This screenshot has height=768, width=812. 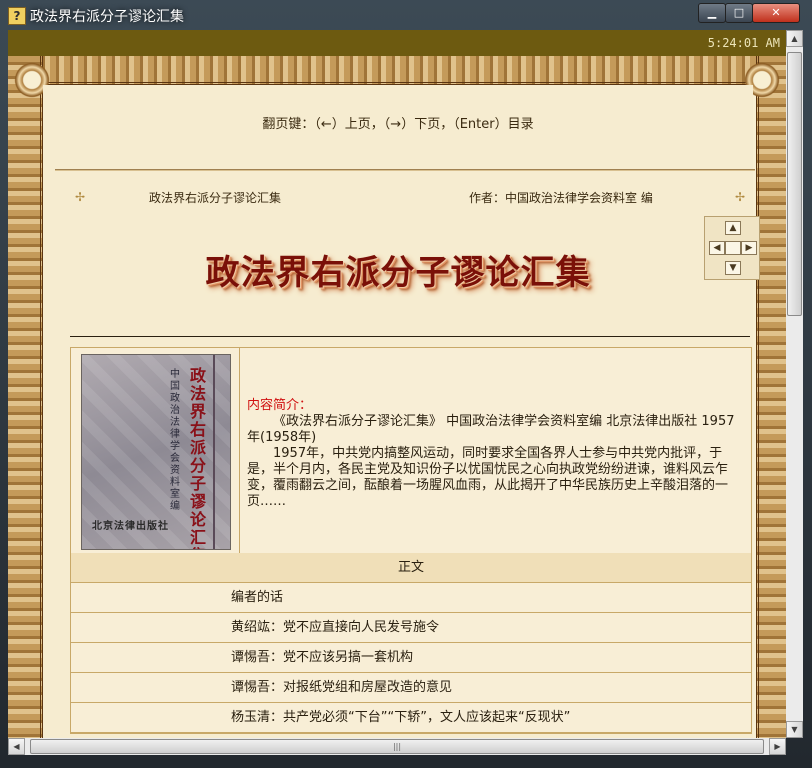 What do you see at coordinates (398, 273) in the screenshot?
I see `page-title: 政法界右派分子谬论汇集` at bounding box center [398, 273].